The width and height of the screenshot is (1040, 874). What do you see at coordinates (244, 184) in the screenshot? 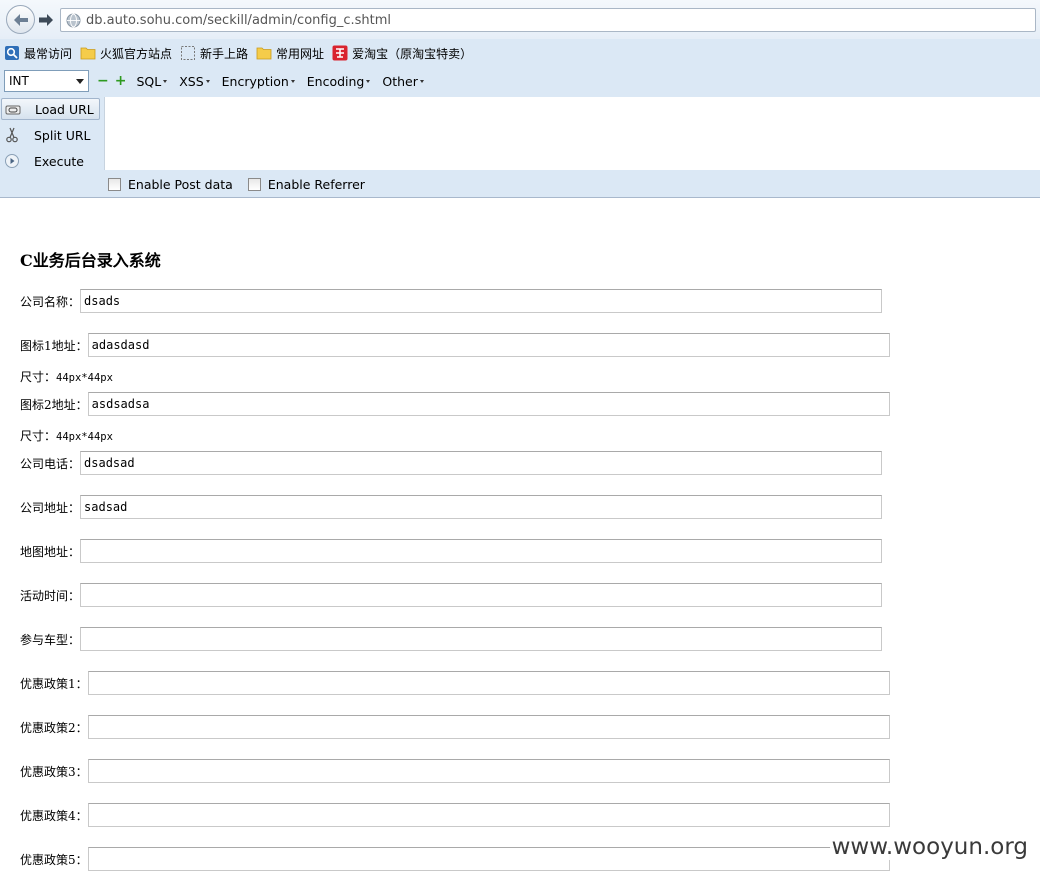
I see `post-options: Enable Post data Enable Referrer` at bounding box center [244, 184].